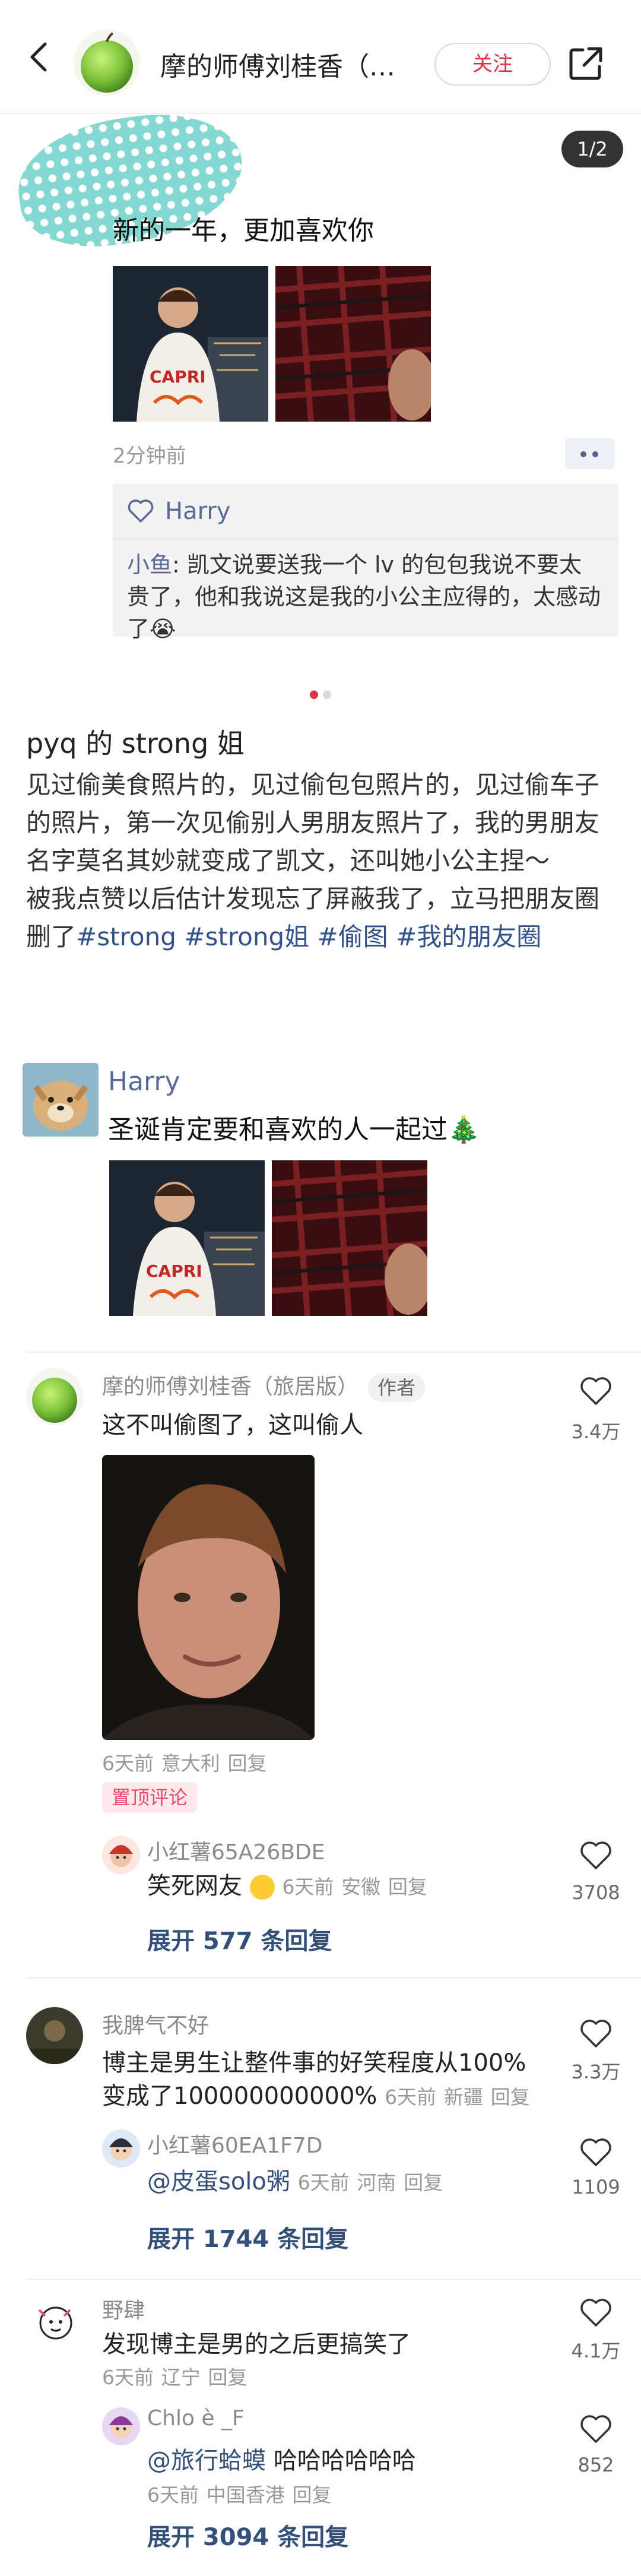  Describe the element at coordinates (341, 2460) in the screenshot. I see `reply-content: 哈哈哈哈哈哈` at that location.